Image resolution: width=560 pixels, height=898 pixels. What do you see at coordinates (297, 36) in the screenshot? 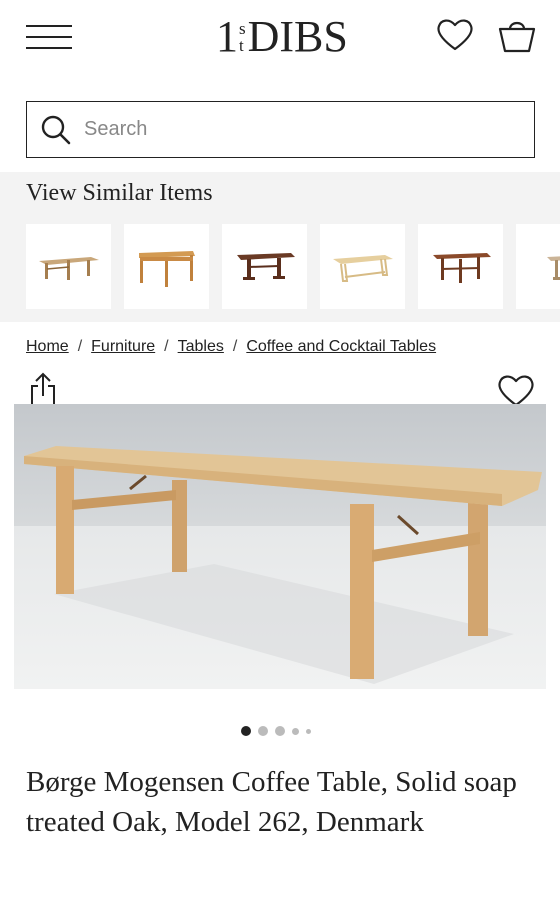
I see `logo-dibs: DIBS` at bounding box center [297, 36].